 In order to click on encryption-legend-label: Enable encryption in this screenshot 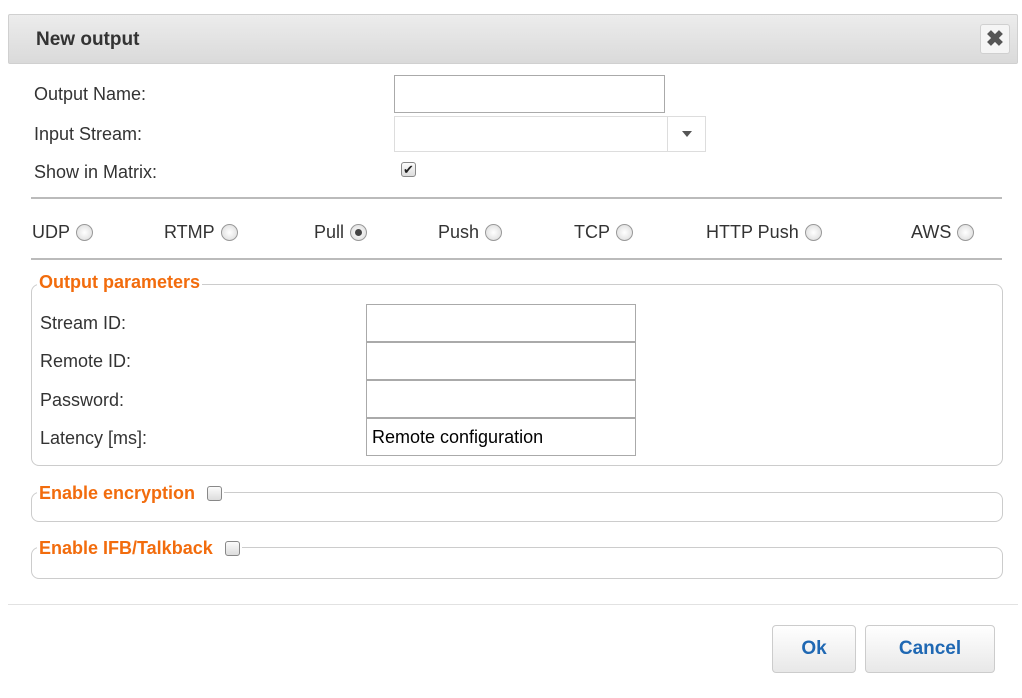, I will do `click(117, 493)`.